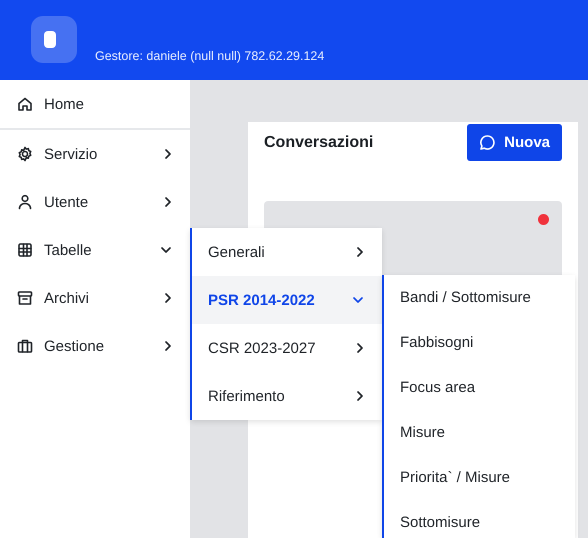  What do you see at coordinates (209, 56) in the screenshot?
I see `manager-info: Gestore: daniele (null null) 782.62.29.124` at bounding box center [209, 56].